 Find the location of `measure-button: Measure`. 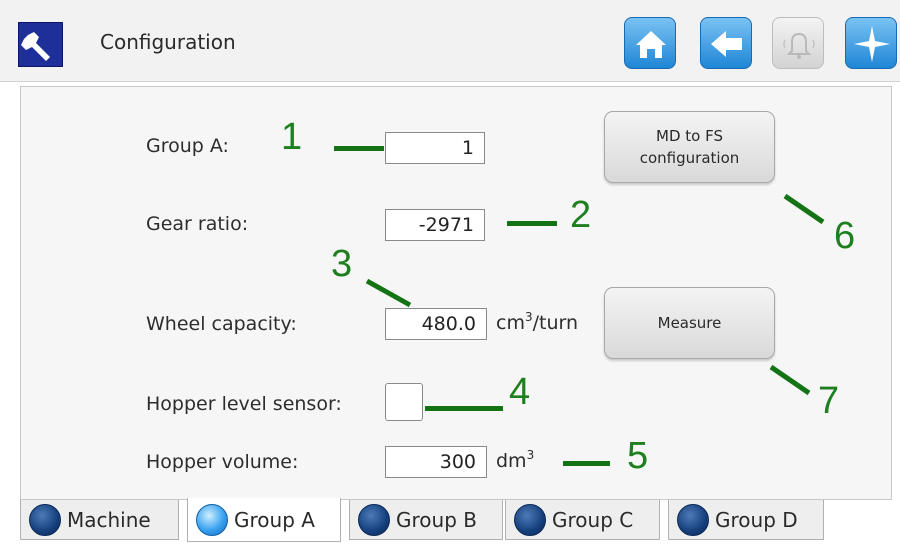

measure-button: Measure is located at coordinates (689, 323).